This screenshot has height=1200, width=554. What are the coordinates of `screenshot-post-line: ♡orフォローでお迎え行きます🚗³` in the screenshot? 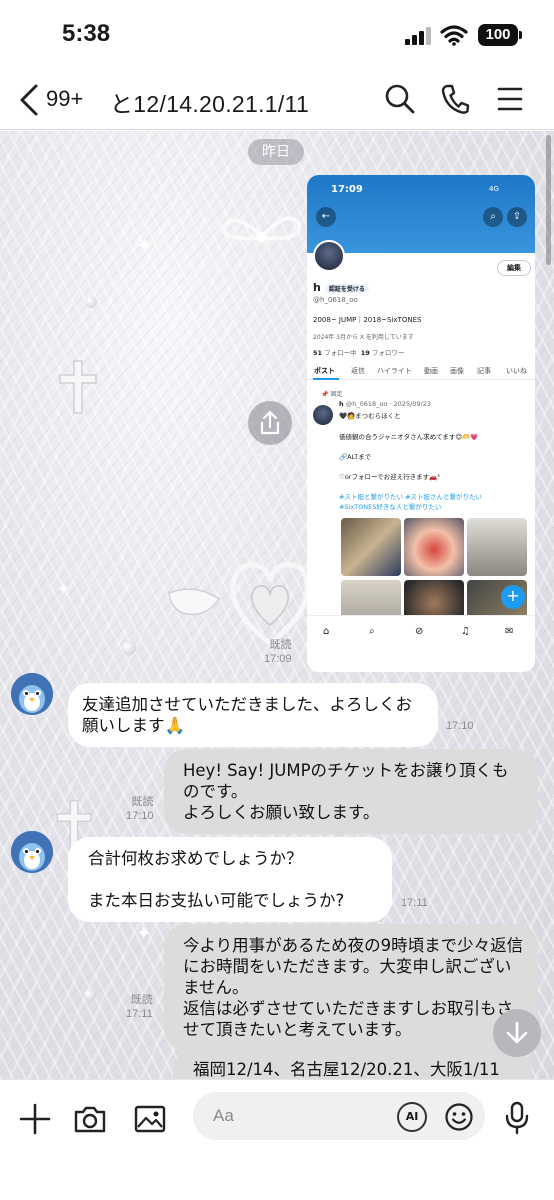 It's located at (389, 477).